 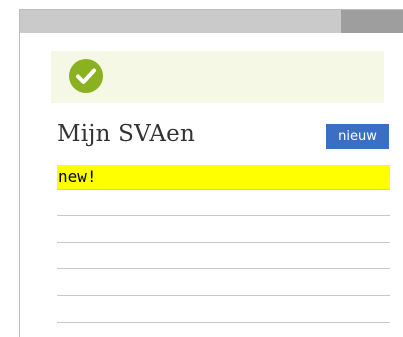 I want to click on new-button: nieuw, so click(x=357, y=136).